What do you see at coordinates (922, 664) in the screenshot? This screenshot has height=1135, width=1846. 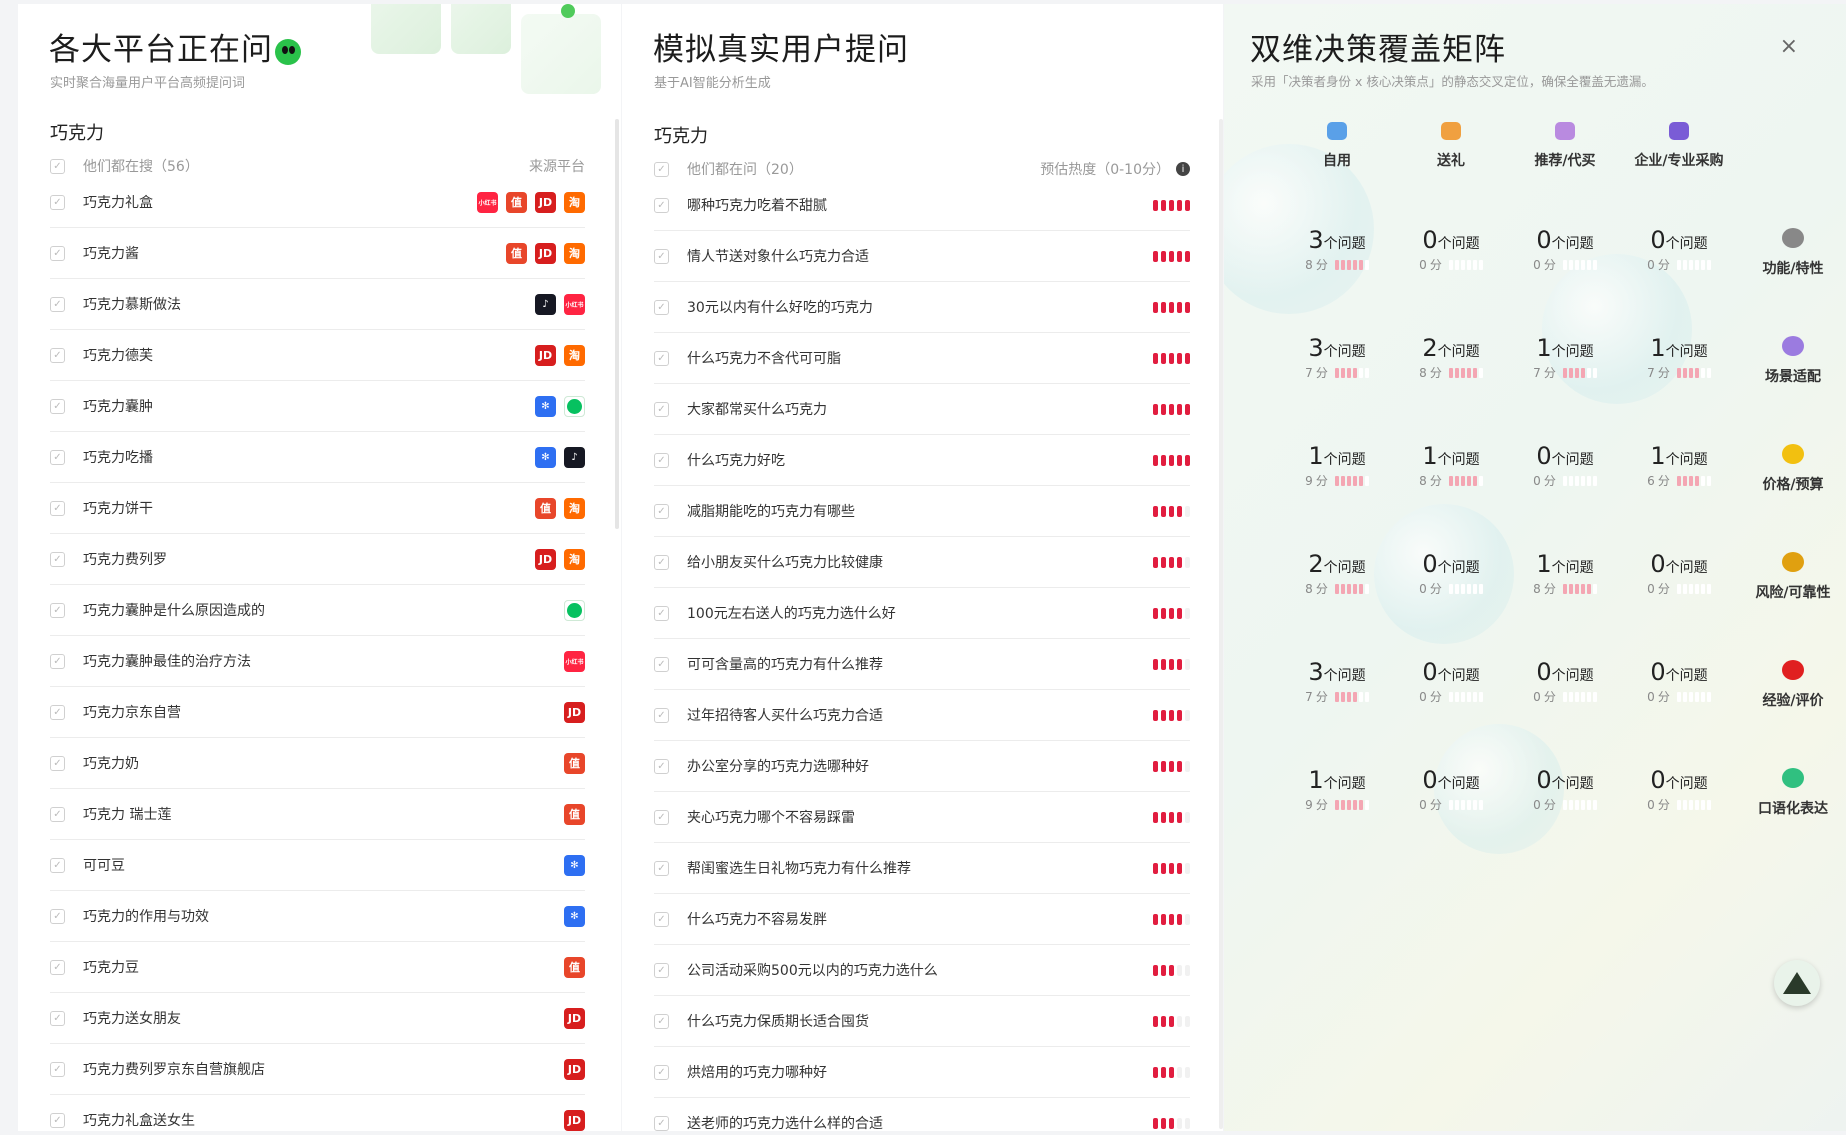 I see `list-item: ✓ 可可含量高的巧克力有什么推荐` at bounding box center [922, 664].